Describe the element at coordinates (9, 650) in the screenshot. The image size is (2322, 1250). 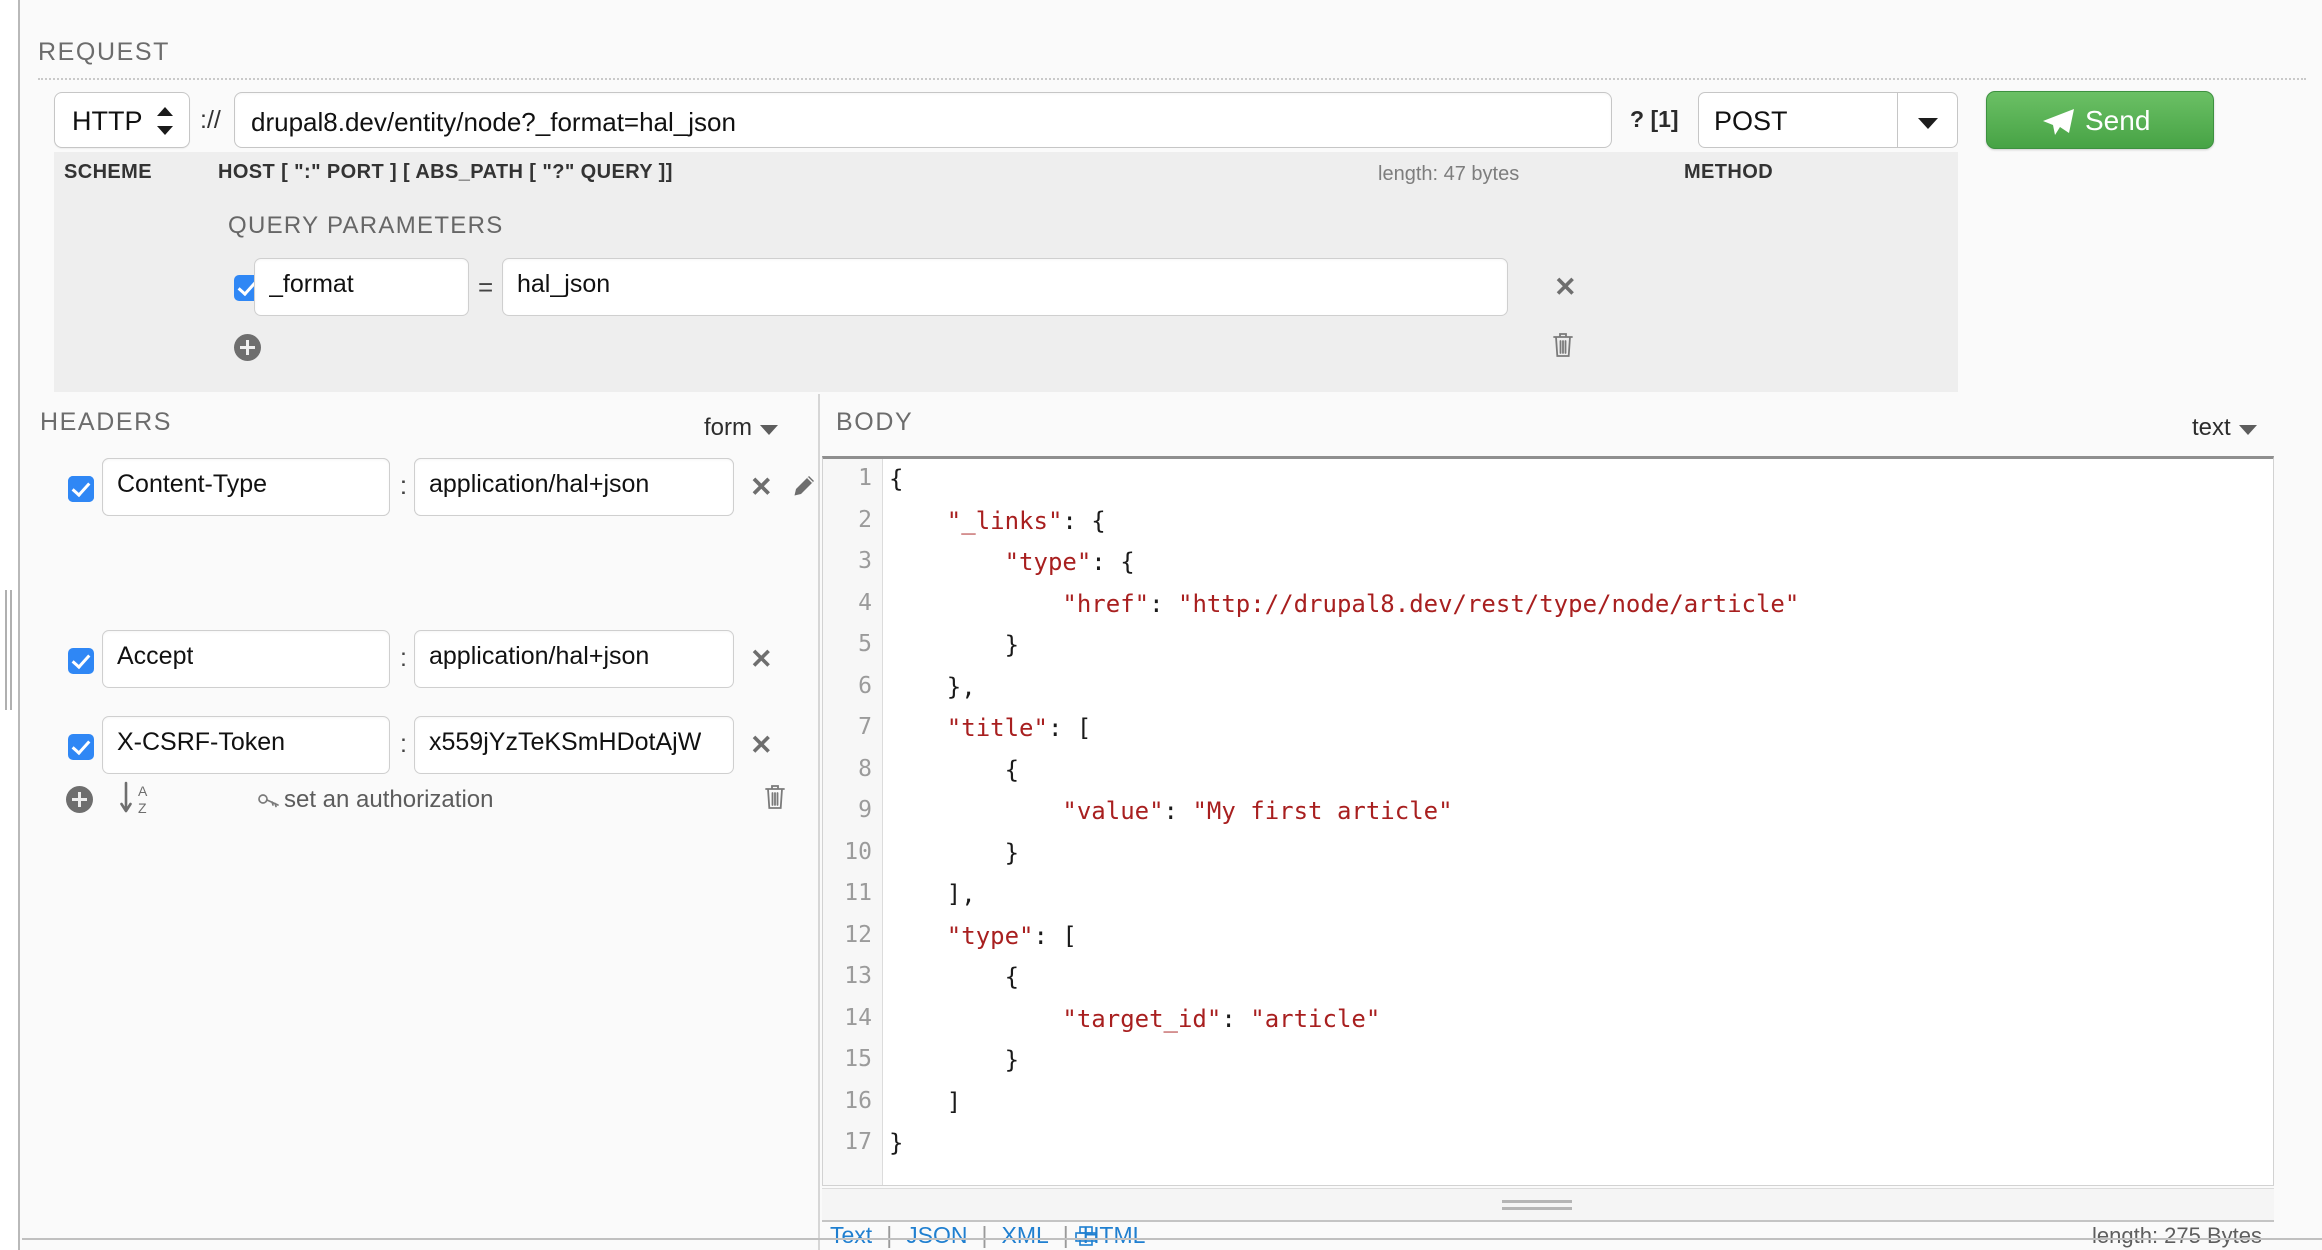
I see `panel-resize-handle` at that location.